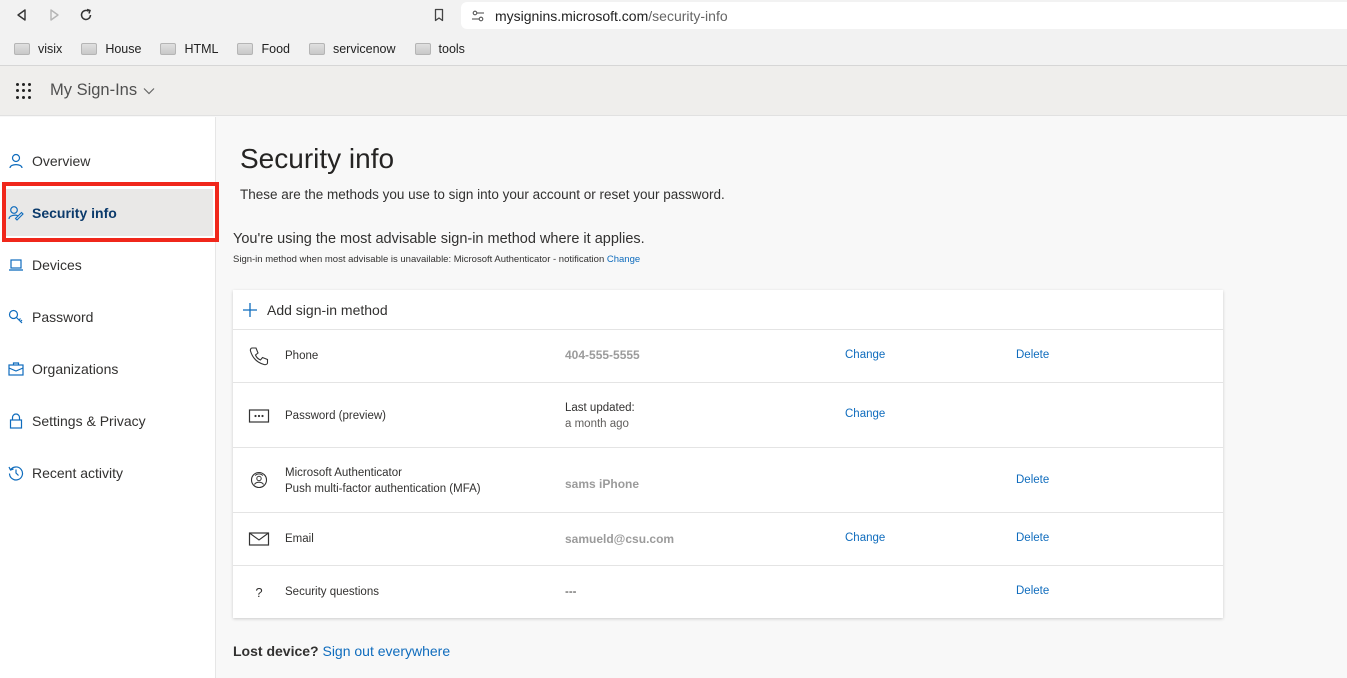 This screenshot has width=1347, height=678. Describe the element at coordinates (327, 309) in the screenshot. I see `add-sign-in-method-label: Add sign-in method` at that location.